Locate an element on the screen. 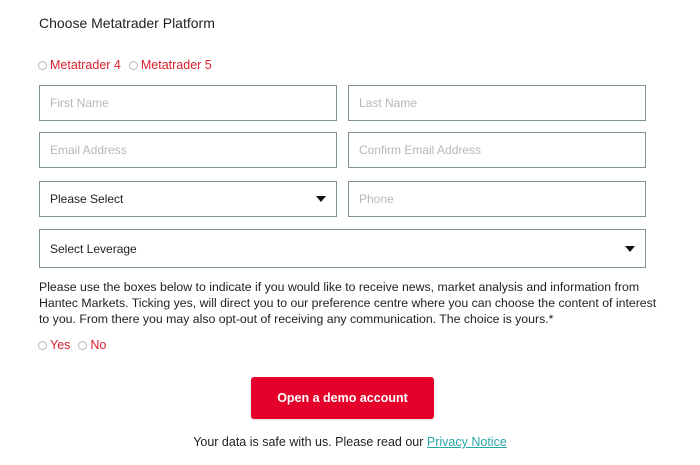  platform-radio-group: Metatrader 4 Metatrader 5 is located at coordinates (129, 65).